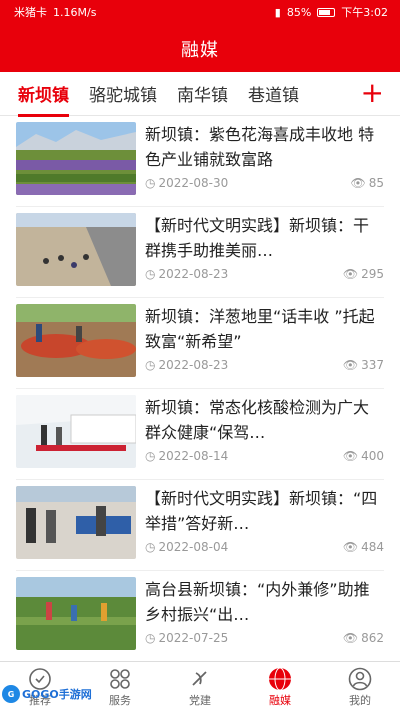  Describe the element at coordinates (187, 547) in the screenshot. I see `article-date: ◷ 2022-08-04` at that location.